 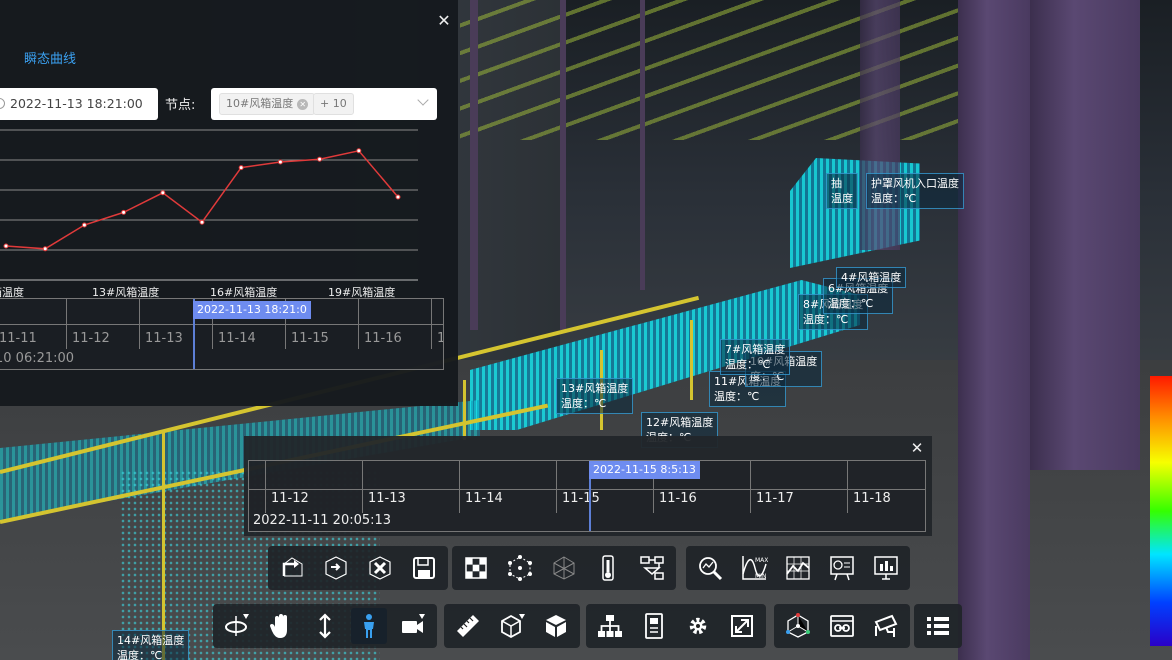 I want to click on flowchart-button, so click(x=652, y=568).